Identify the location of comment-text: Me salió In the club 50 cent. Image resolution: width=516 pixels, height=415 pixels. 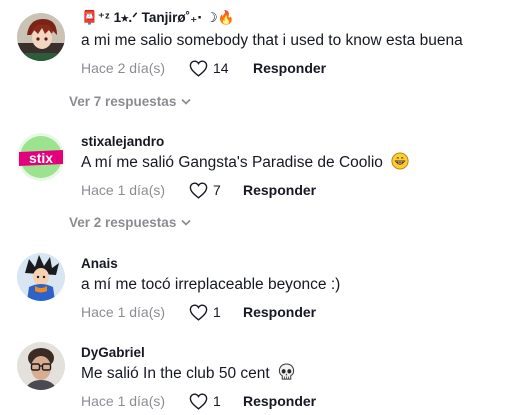
(188, 373).